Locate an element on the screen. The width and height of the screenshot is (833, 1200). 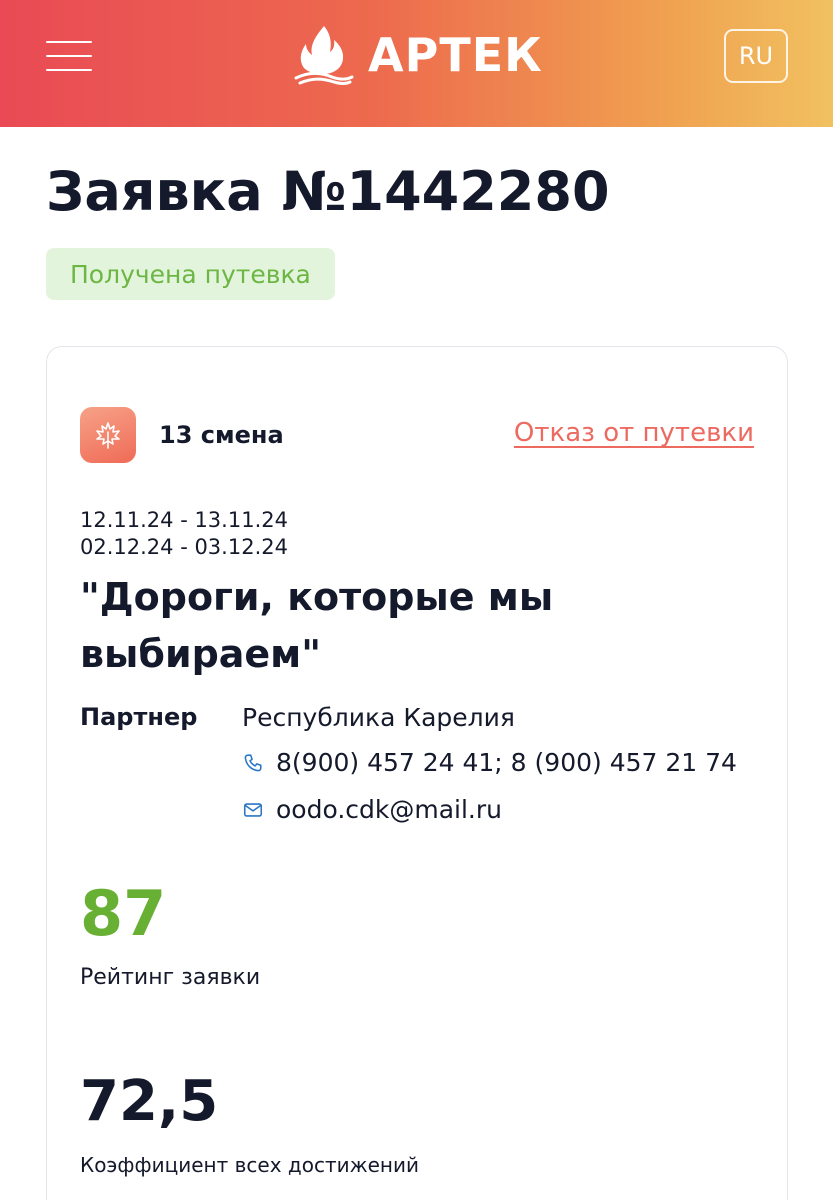
partner-email: oodo.cdk@mail.ru is located at coordinates (372, 809).